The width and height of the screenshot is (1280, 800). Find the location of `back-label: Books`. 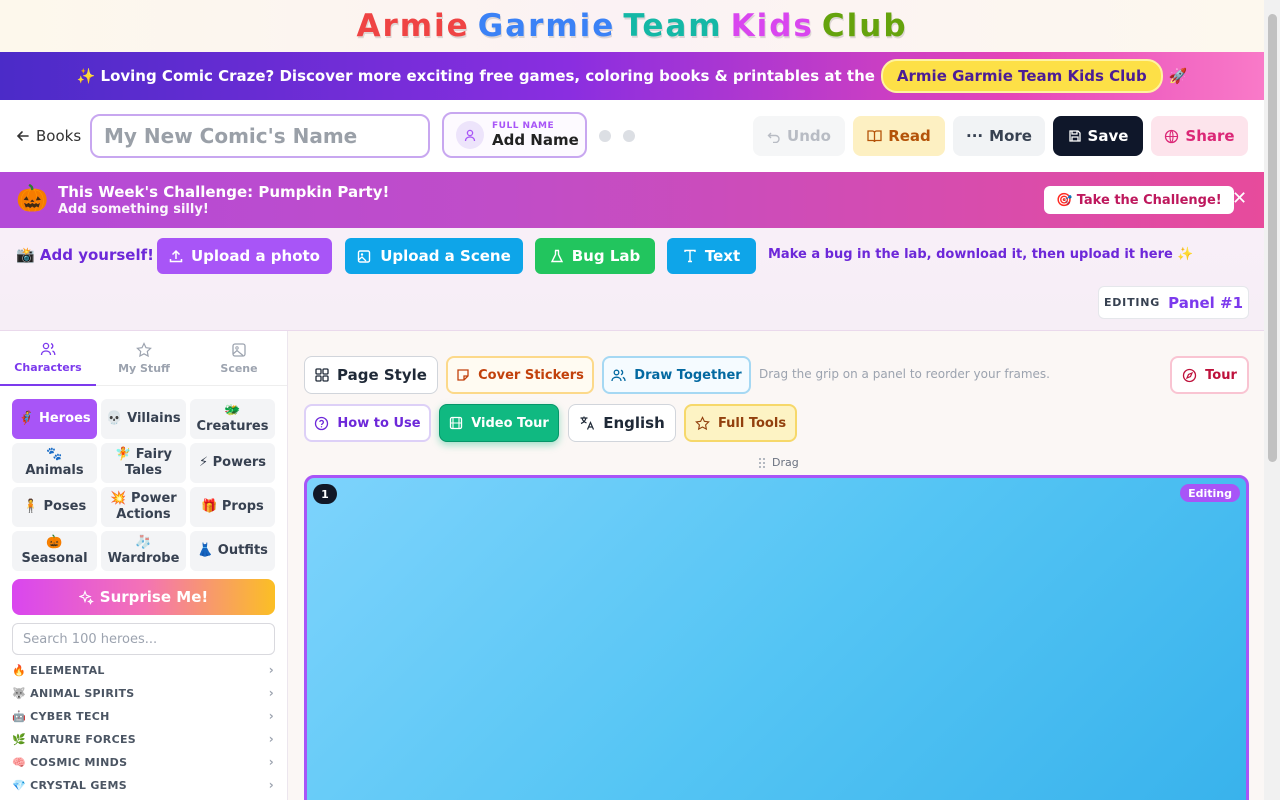

back-label: Books is located at coordinates (59, 136).